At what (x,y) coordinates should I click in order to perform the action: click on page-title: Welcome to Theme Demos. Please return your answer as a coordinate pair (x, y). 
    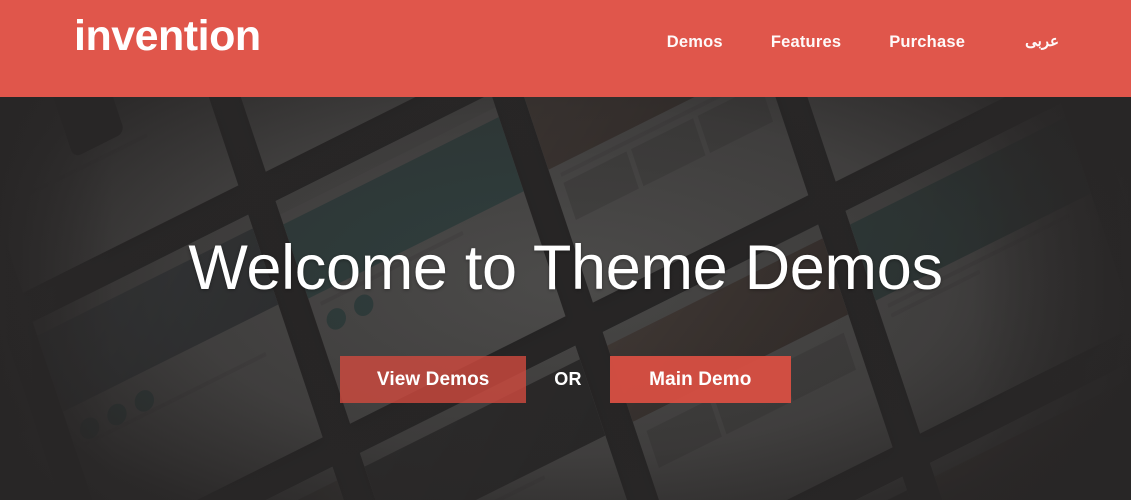
    Looking at the image, I should click on (565, 268).